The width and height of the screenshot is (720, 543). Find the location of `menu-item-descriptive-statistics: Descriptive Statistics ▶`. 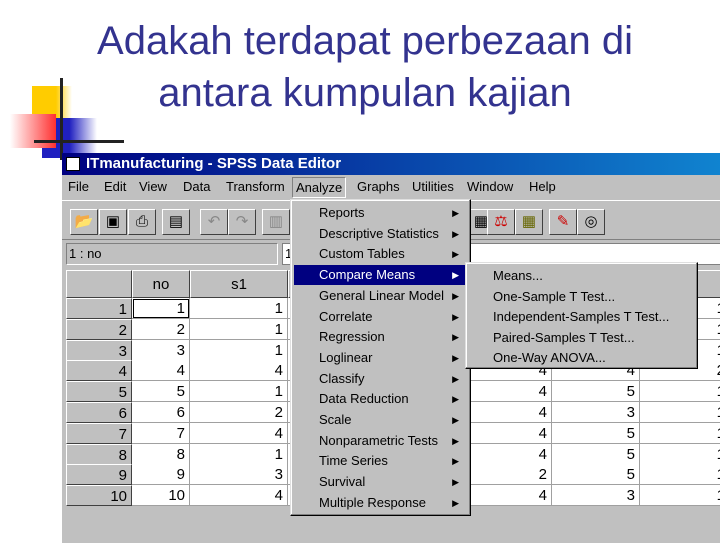

menu-item-descriptive-statistics: Descriptive Statistics ▶ is located at coordinates (380, 234).